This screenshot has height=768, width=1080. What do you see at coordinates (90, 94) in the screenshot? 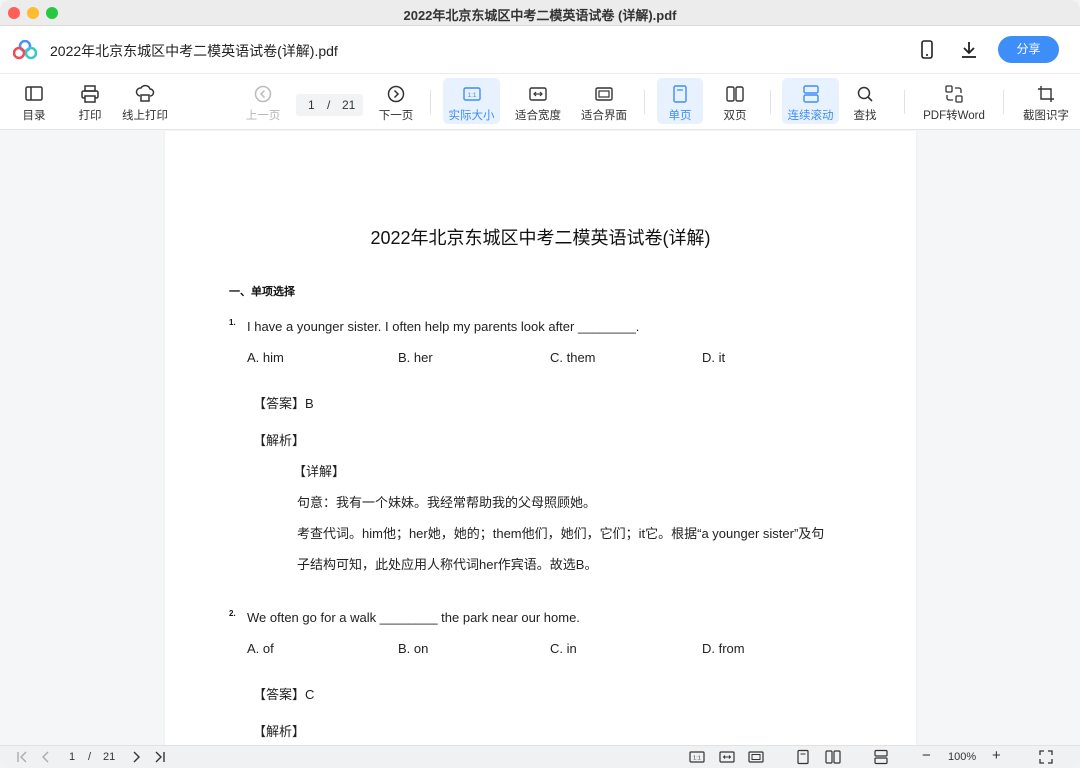
I see `printer-icon` at bounding box center [90, 94].